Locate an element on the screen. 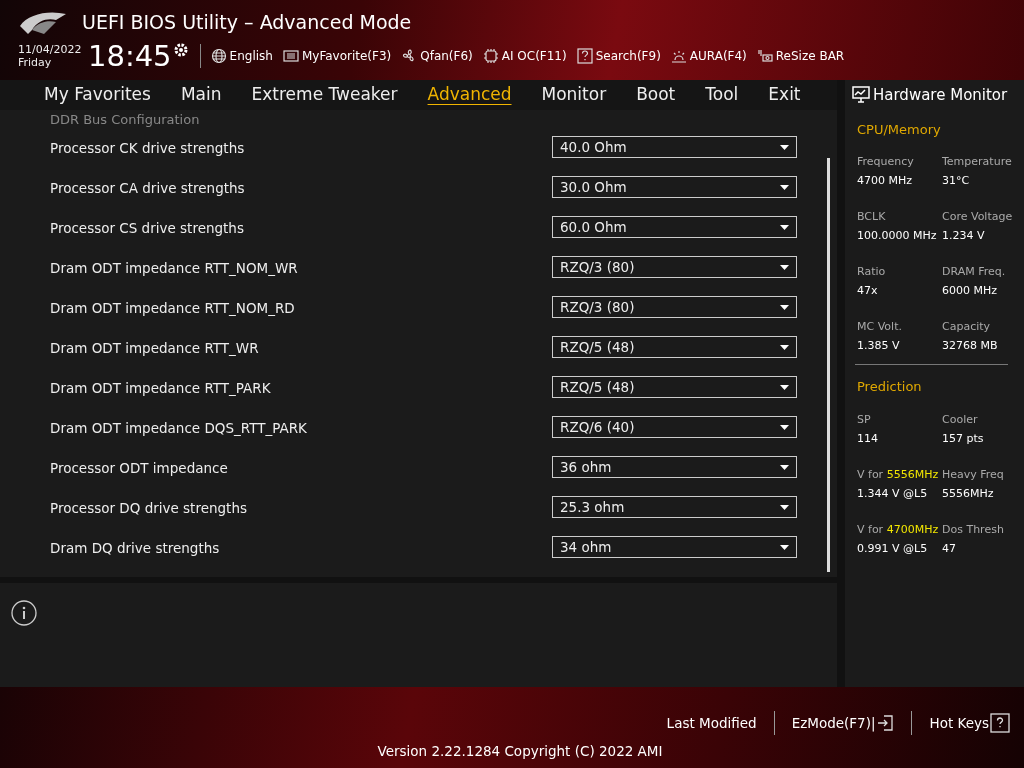 The image size is (1024, 768). value-dropdown: 40.0 Ohm is located at coordinates (674, 147).